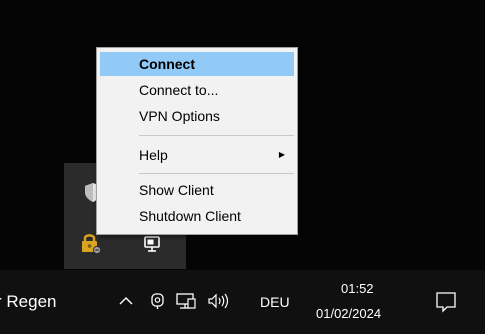 This screenshot has height=334, width=485. I want to click on weather-widget-text: r Regen, so click(28, 302).